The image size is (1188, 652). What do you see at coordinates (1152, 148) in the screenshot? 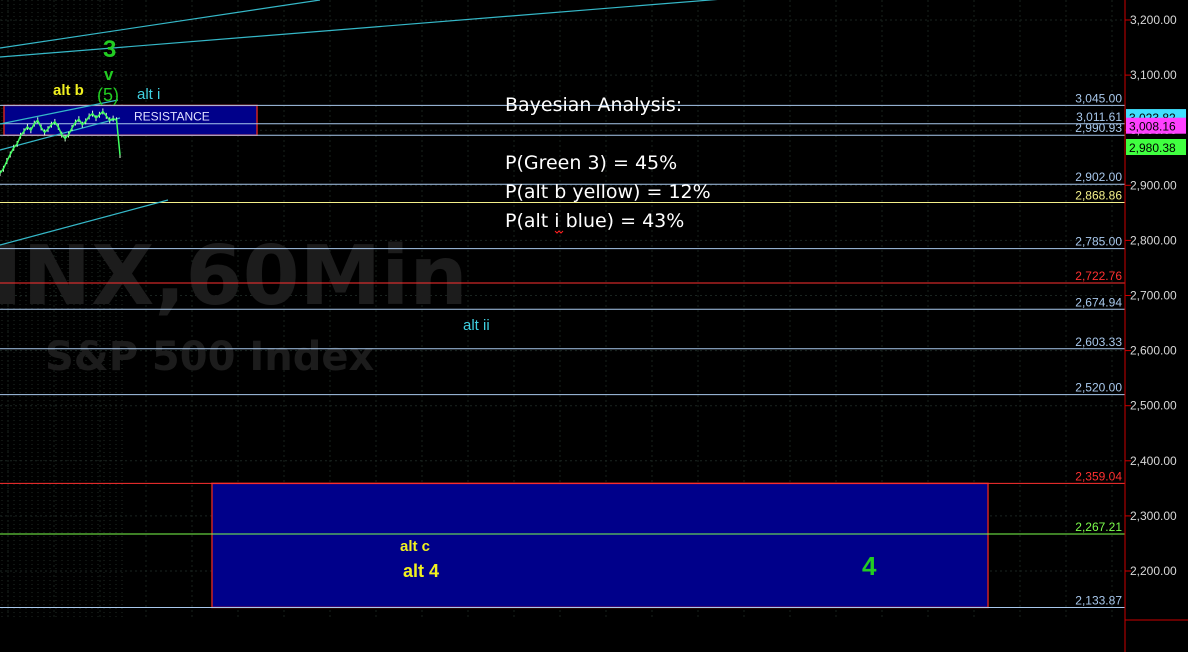
I see `price-tag-label: 2,980.38` at bounding box center [1152, 148].